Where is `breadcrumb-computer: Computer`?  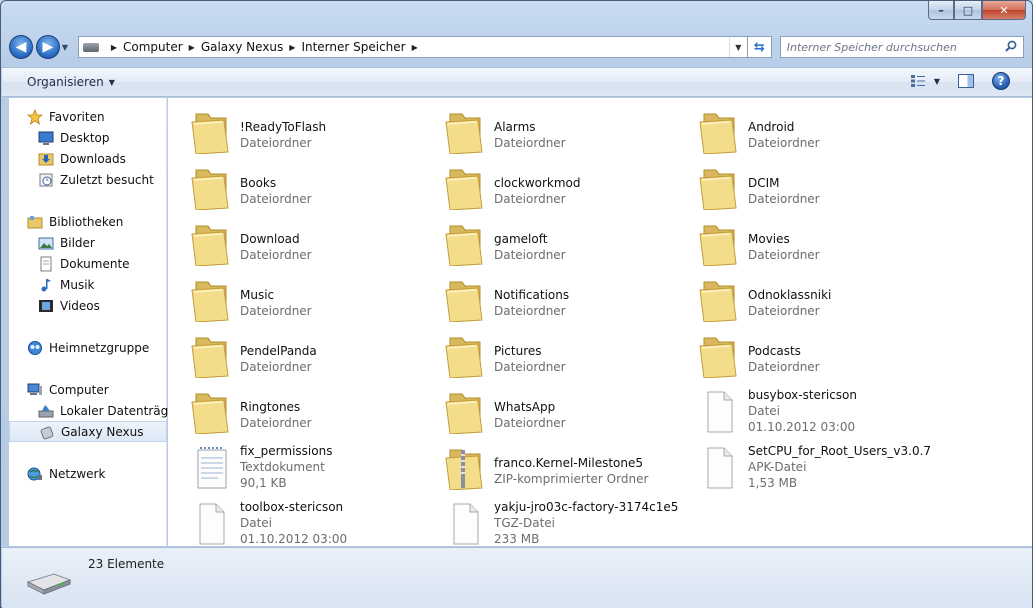
breadcrumb-computer: Computer is located at coordinates (153, 47).